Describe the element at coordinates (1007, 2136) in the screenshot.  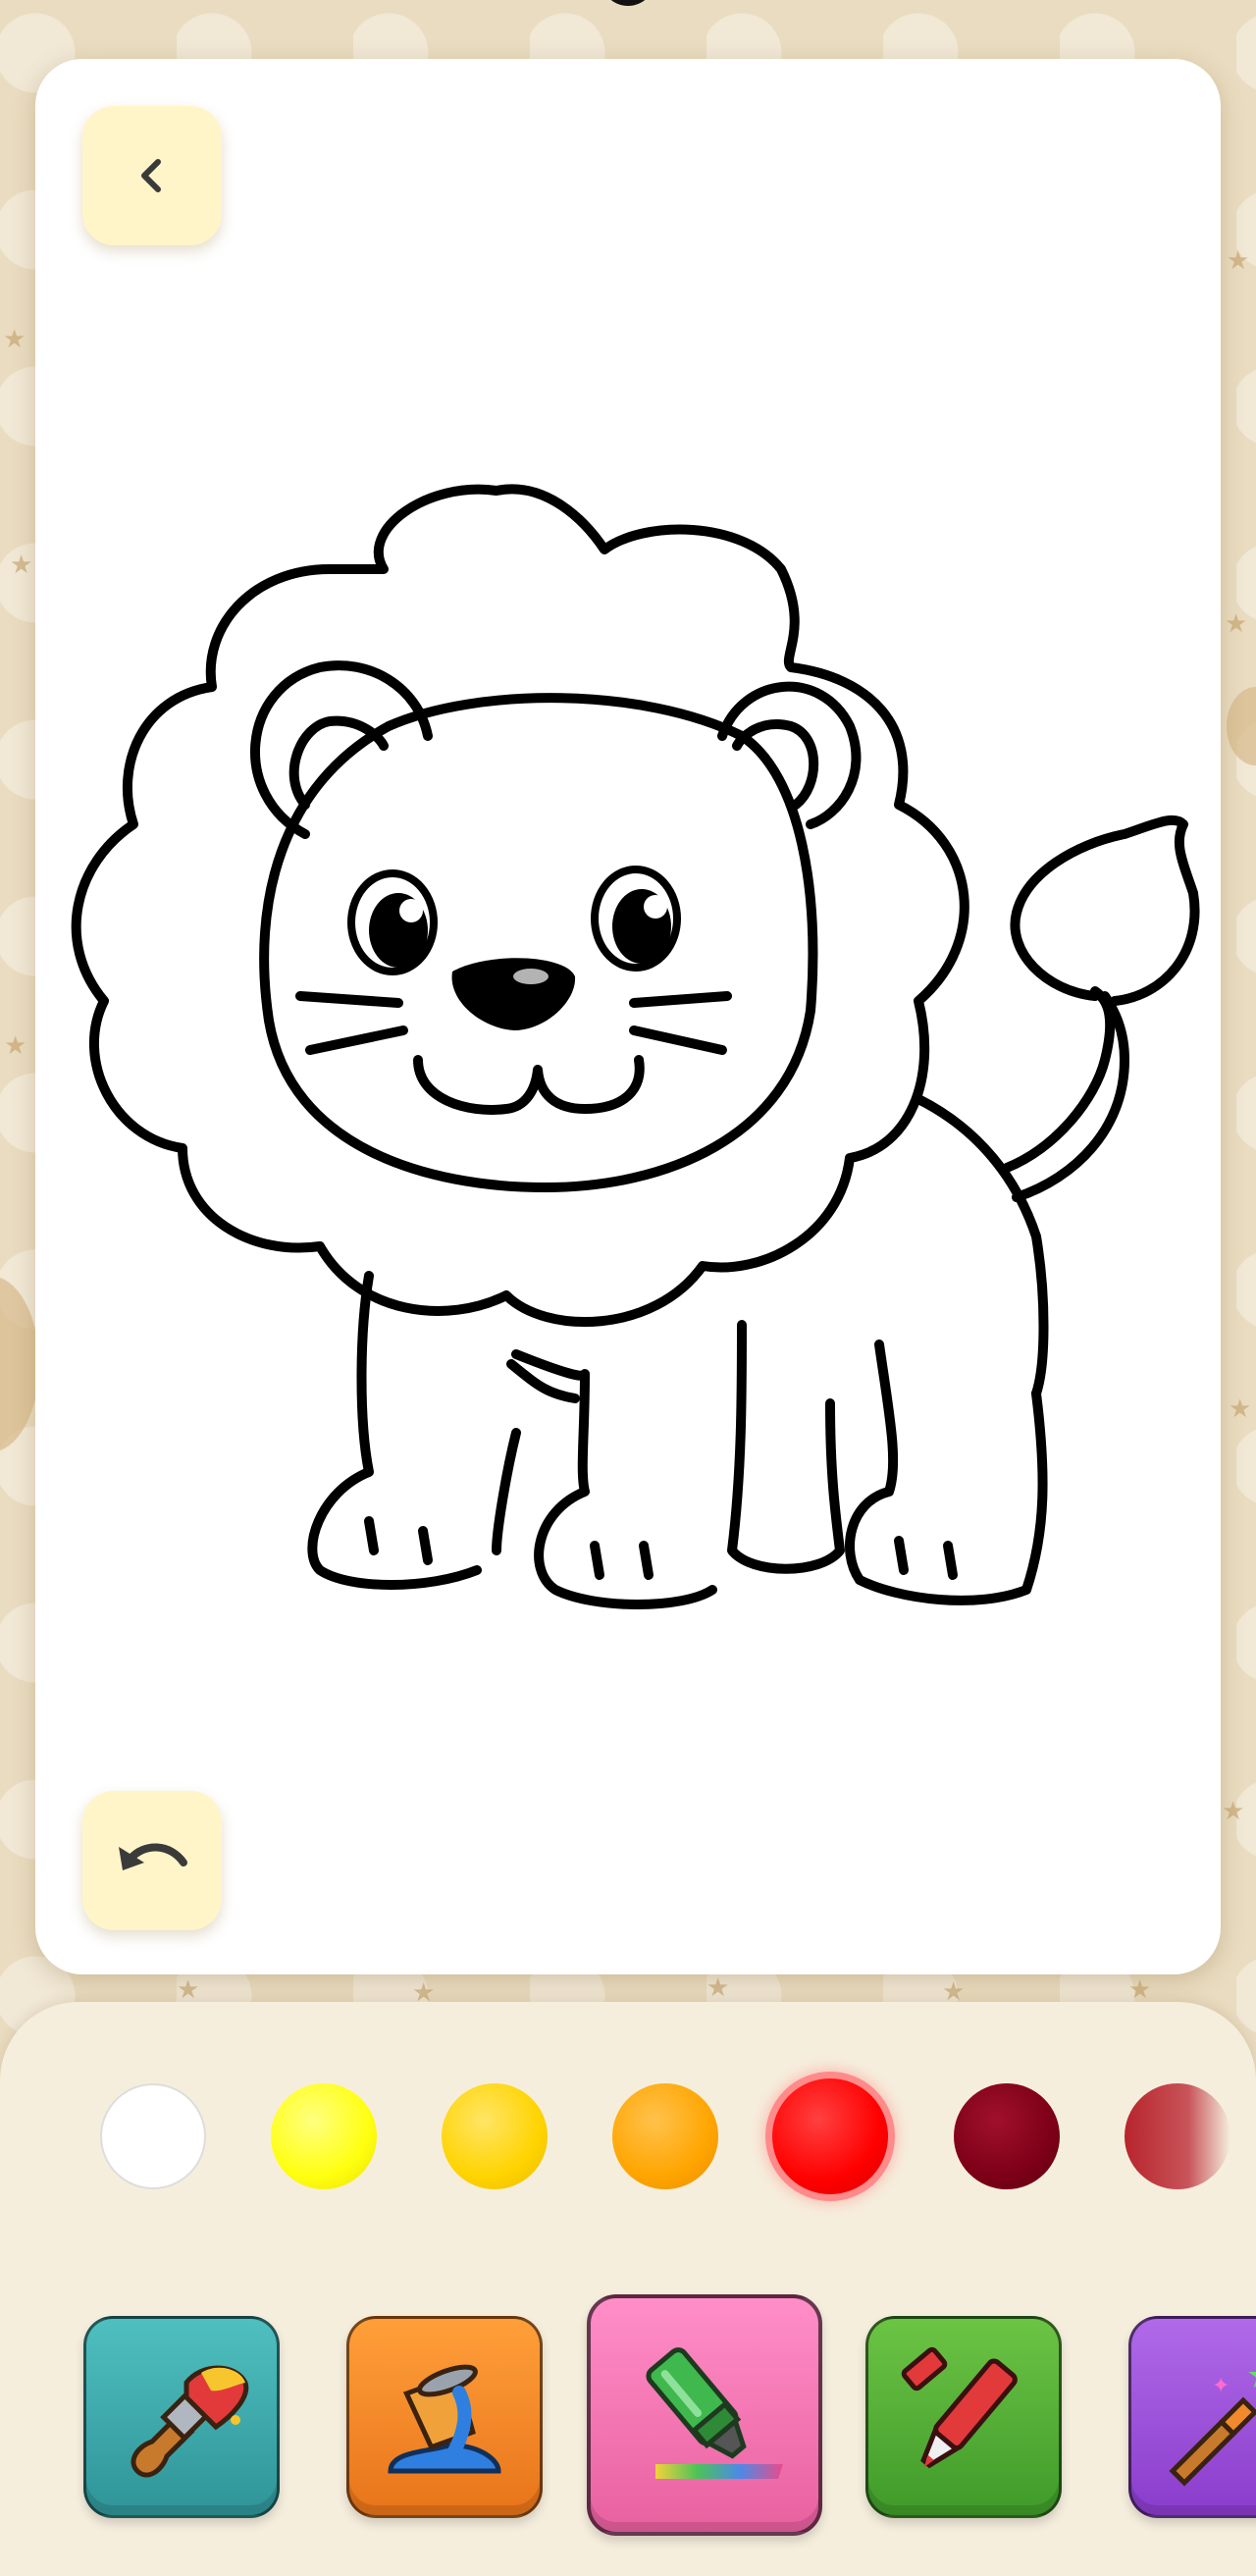
I see `color-swatch-maroon` at that location.